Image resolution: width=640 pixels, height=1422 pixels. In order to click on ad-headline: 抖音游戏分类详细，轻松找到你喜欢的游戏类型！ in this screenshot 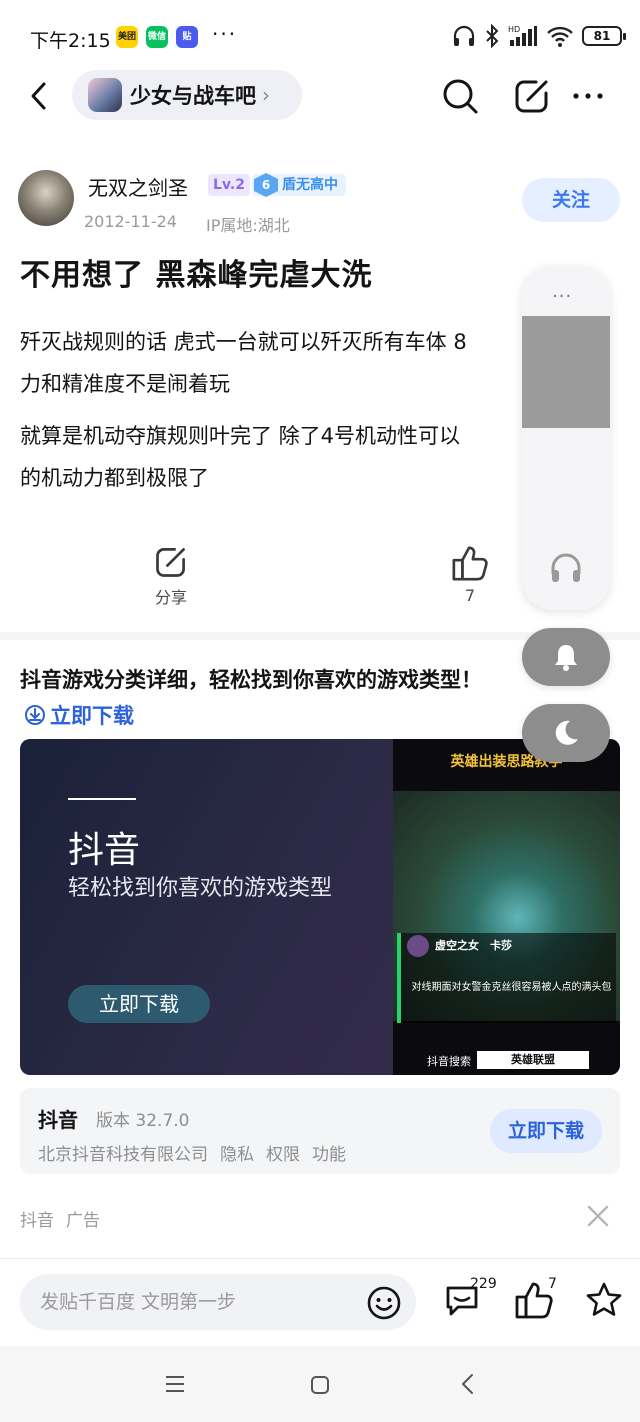, I will do `click(251, 679)`.